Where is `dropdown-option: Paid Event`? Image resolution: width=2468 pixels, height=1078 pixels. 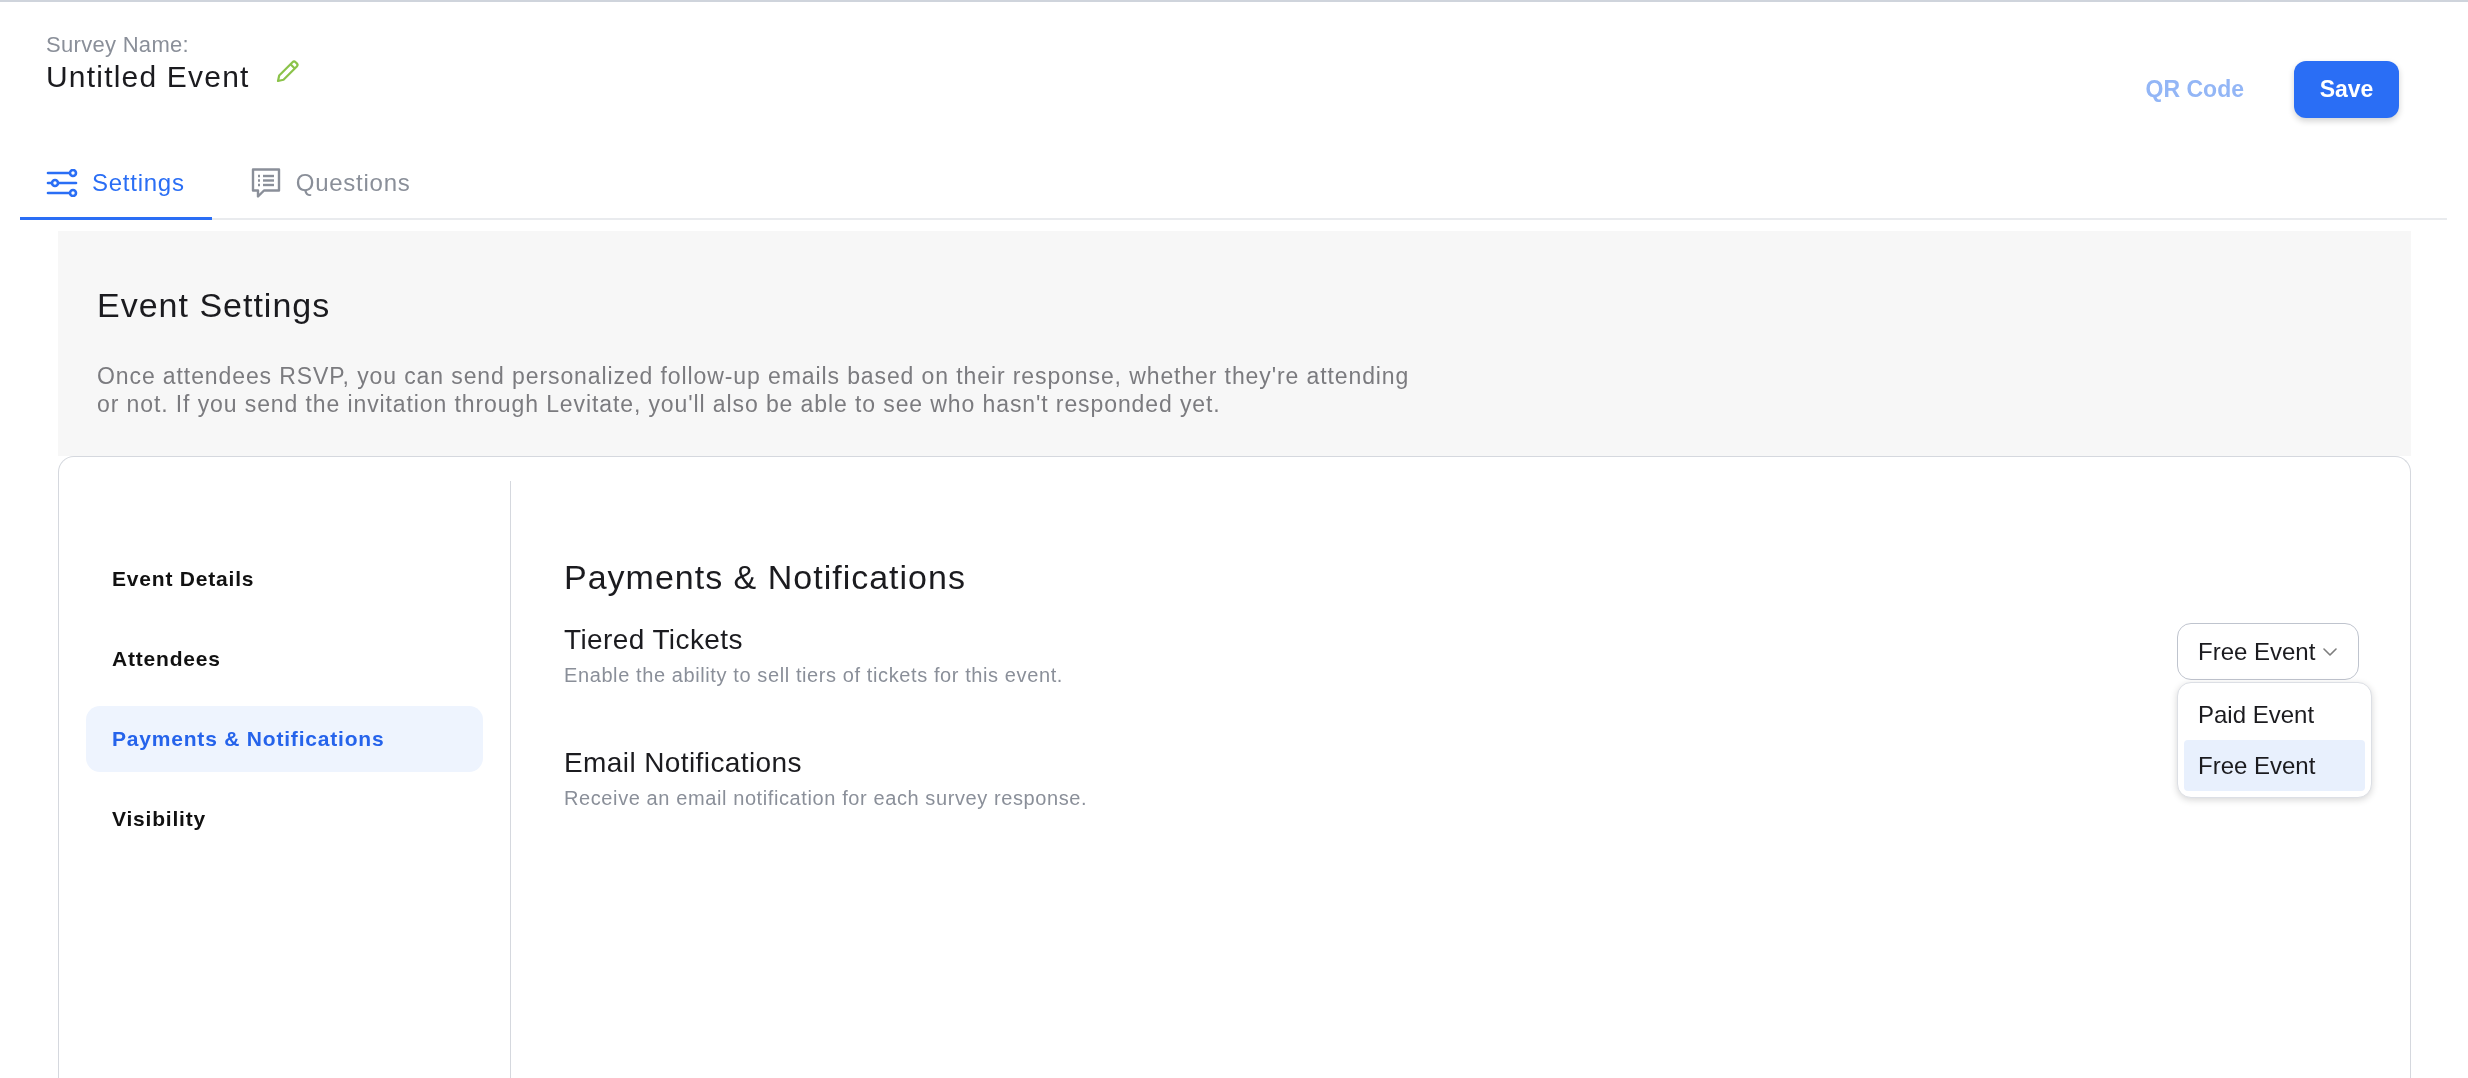
dropdown-option: Paid Event is located at coordinates (2274, 714).